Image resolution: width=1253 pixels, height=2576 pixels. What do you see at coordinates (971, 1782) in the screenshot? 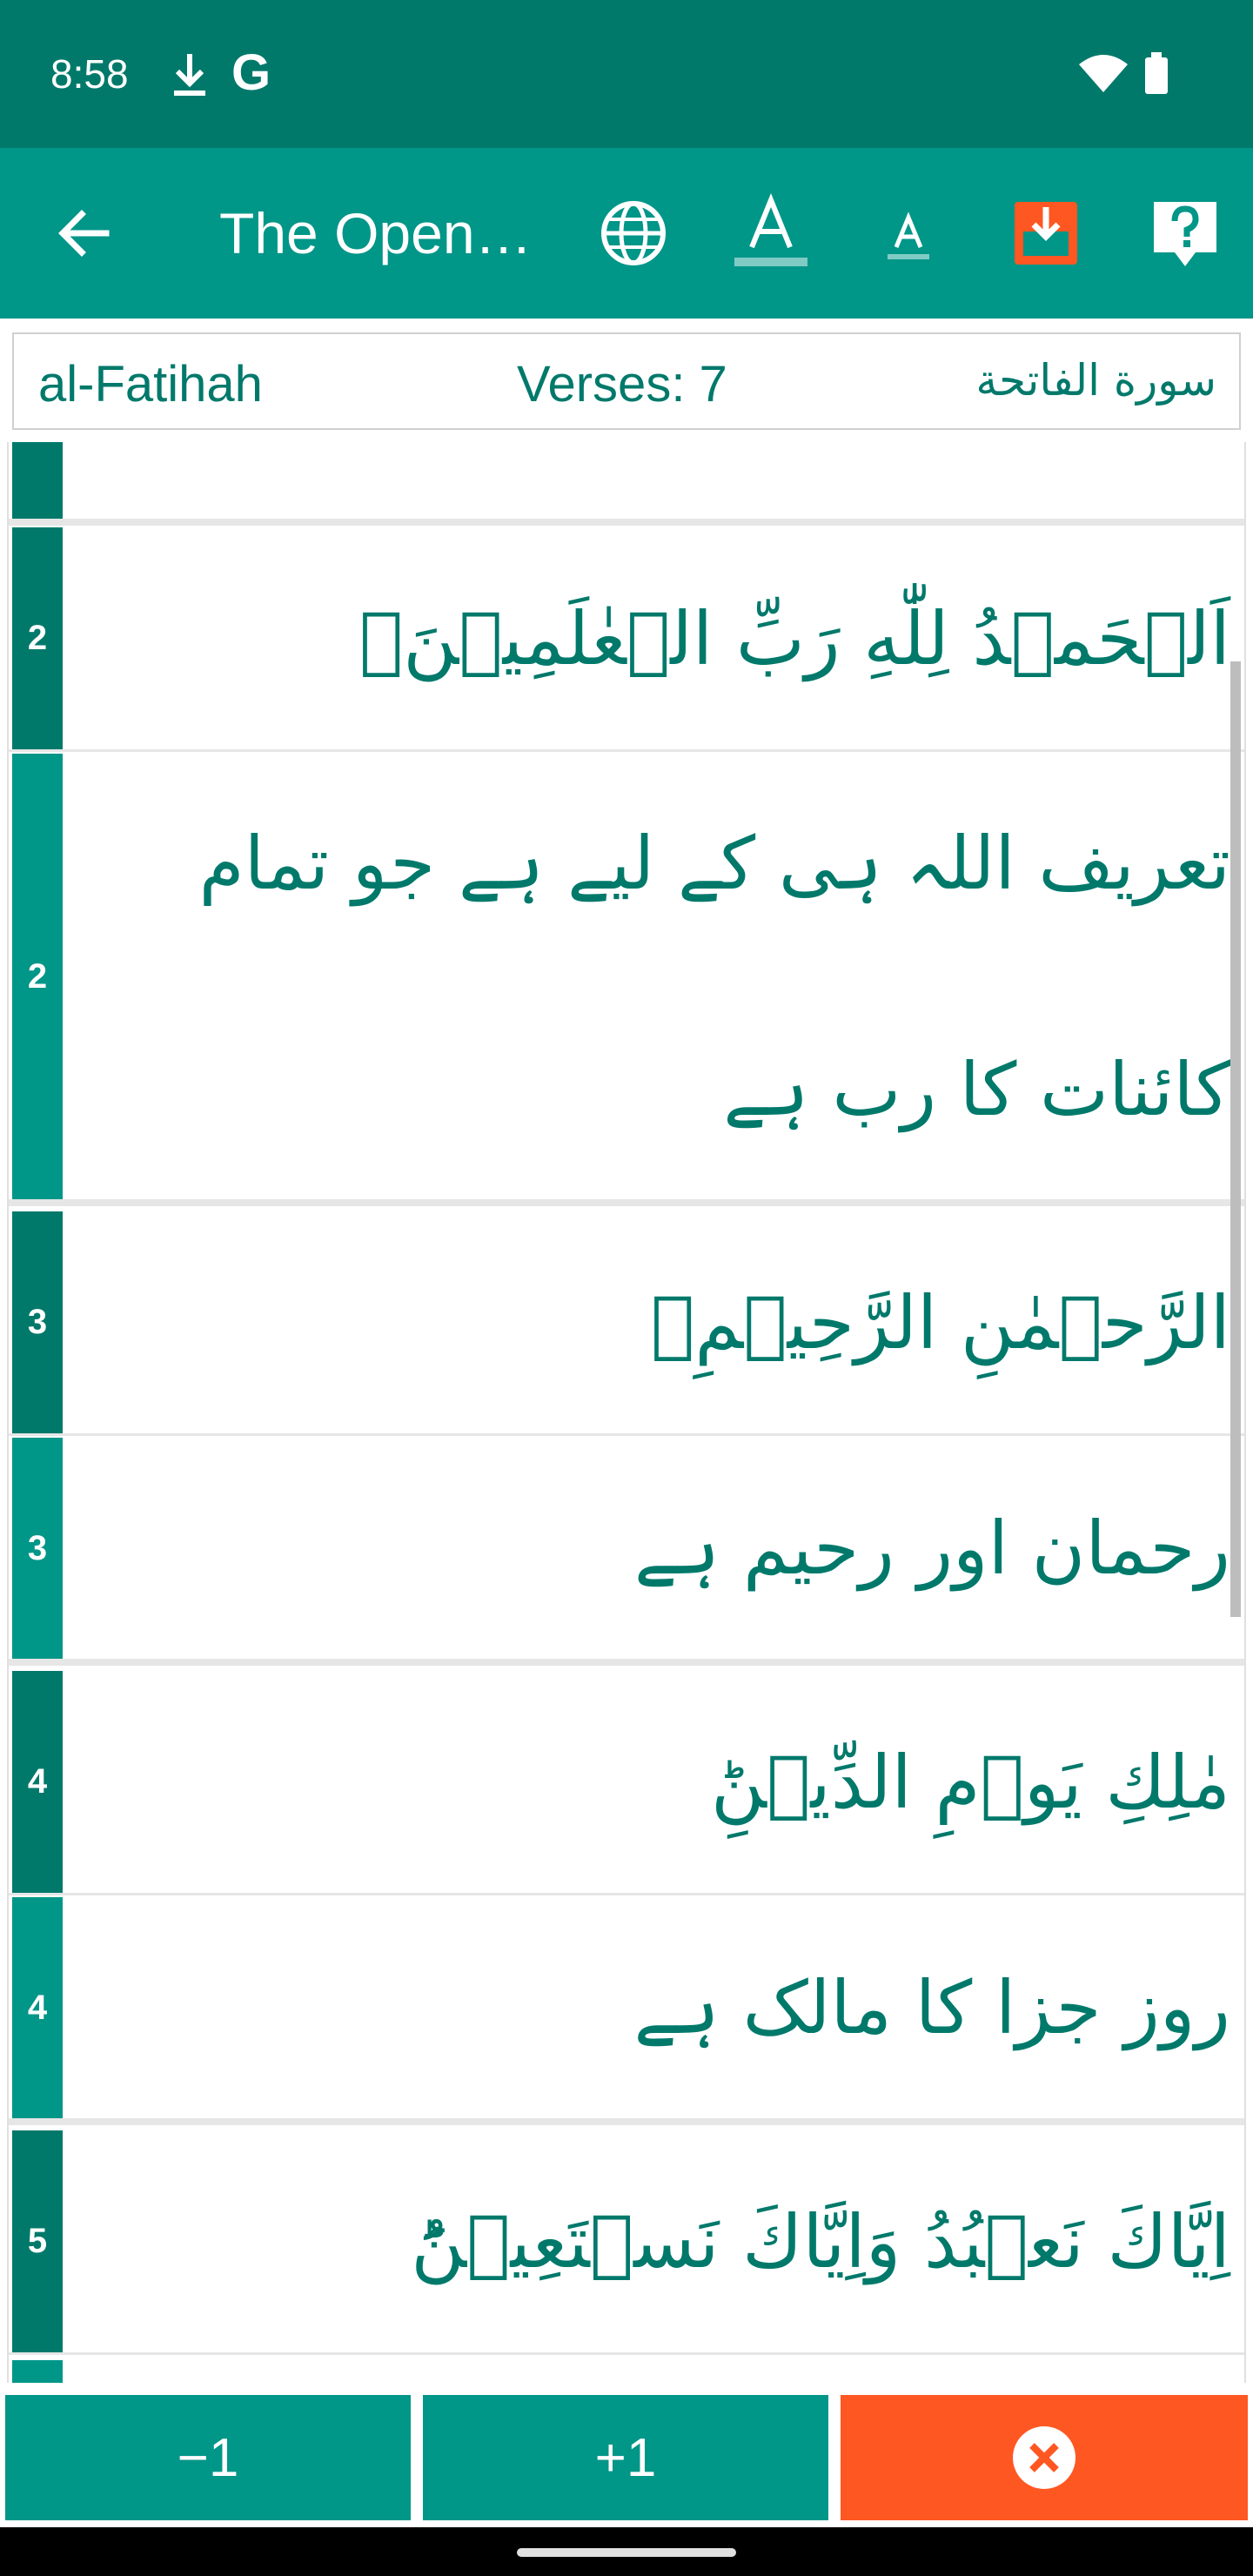
I see `verse-arabic-text: مٰلِكِ يَوۡمِ الدِّيۡنِؕ` at bounding box center [971, 1782].